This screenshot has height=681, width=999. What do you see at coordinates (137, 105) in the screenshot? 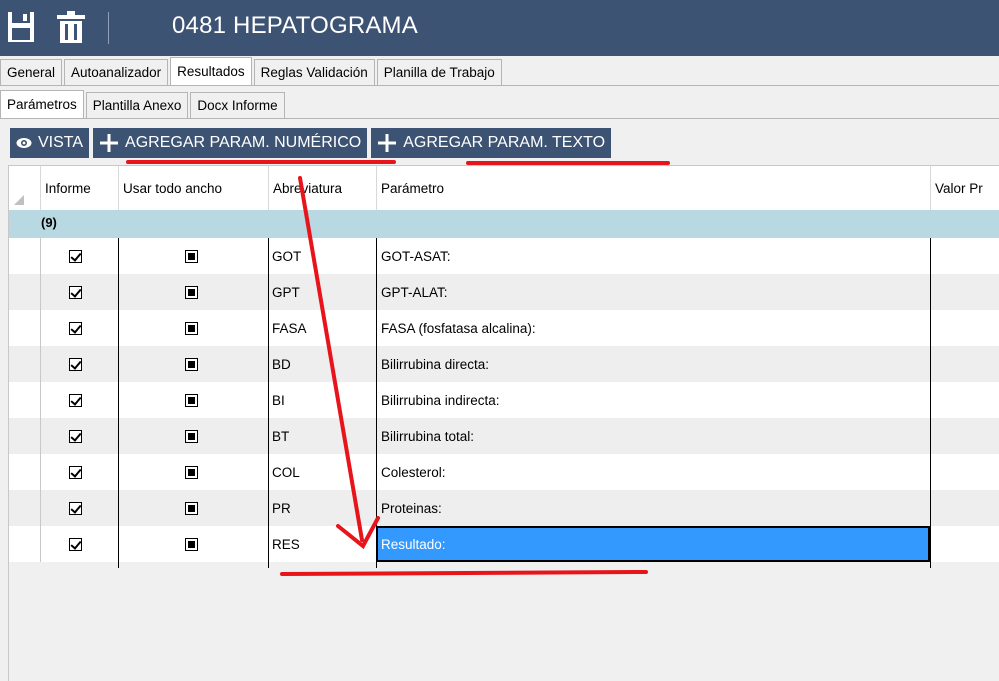
I see `tab-plantilla-anexo: Plantilla Anexo` at bounding box center [137, 105].